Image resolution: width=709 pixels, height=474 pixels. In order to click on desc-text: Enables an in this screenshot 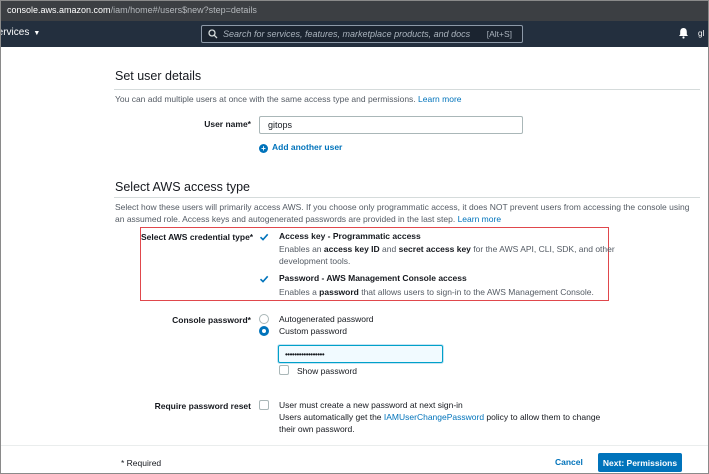, I will do `click(301, 249)`.